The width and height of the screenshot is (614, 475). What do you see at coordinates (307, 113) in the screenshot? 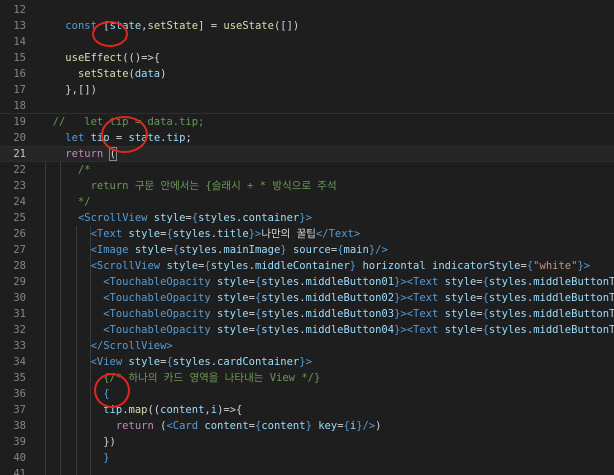
I see `section-divider` at bounding box center [307, 113].